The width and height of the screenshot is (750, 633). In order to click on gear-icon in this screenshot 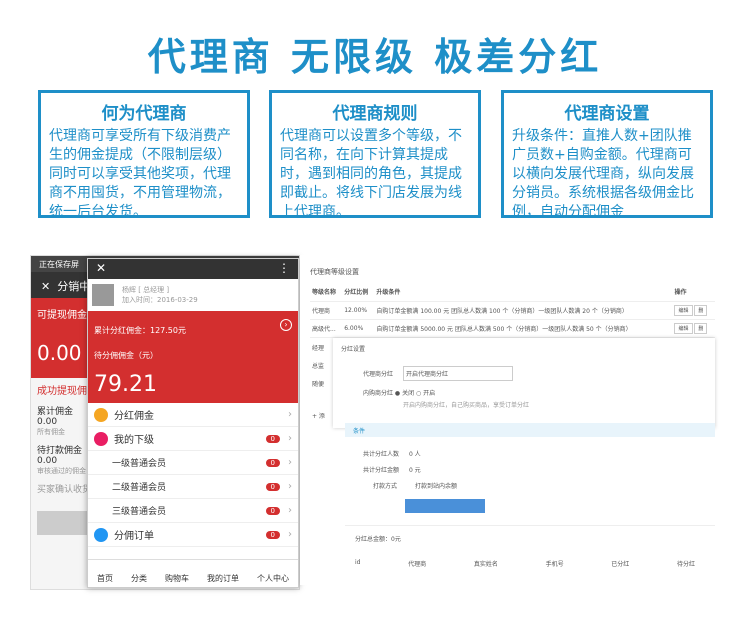, I will do `click(101, 534)`.